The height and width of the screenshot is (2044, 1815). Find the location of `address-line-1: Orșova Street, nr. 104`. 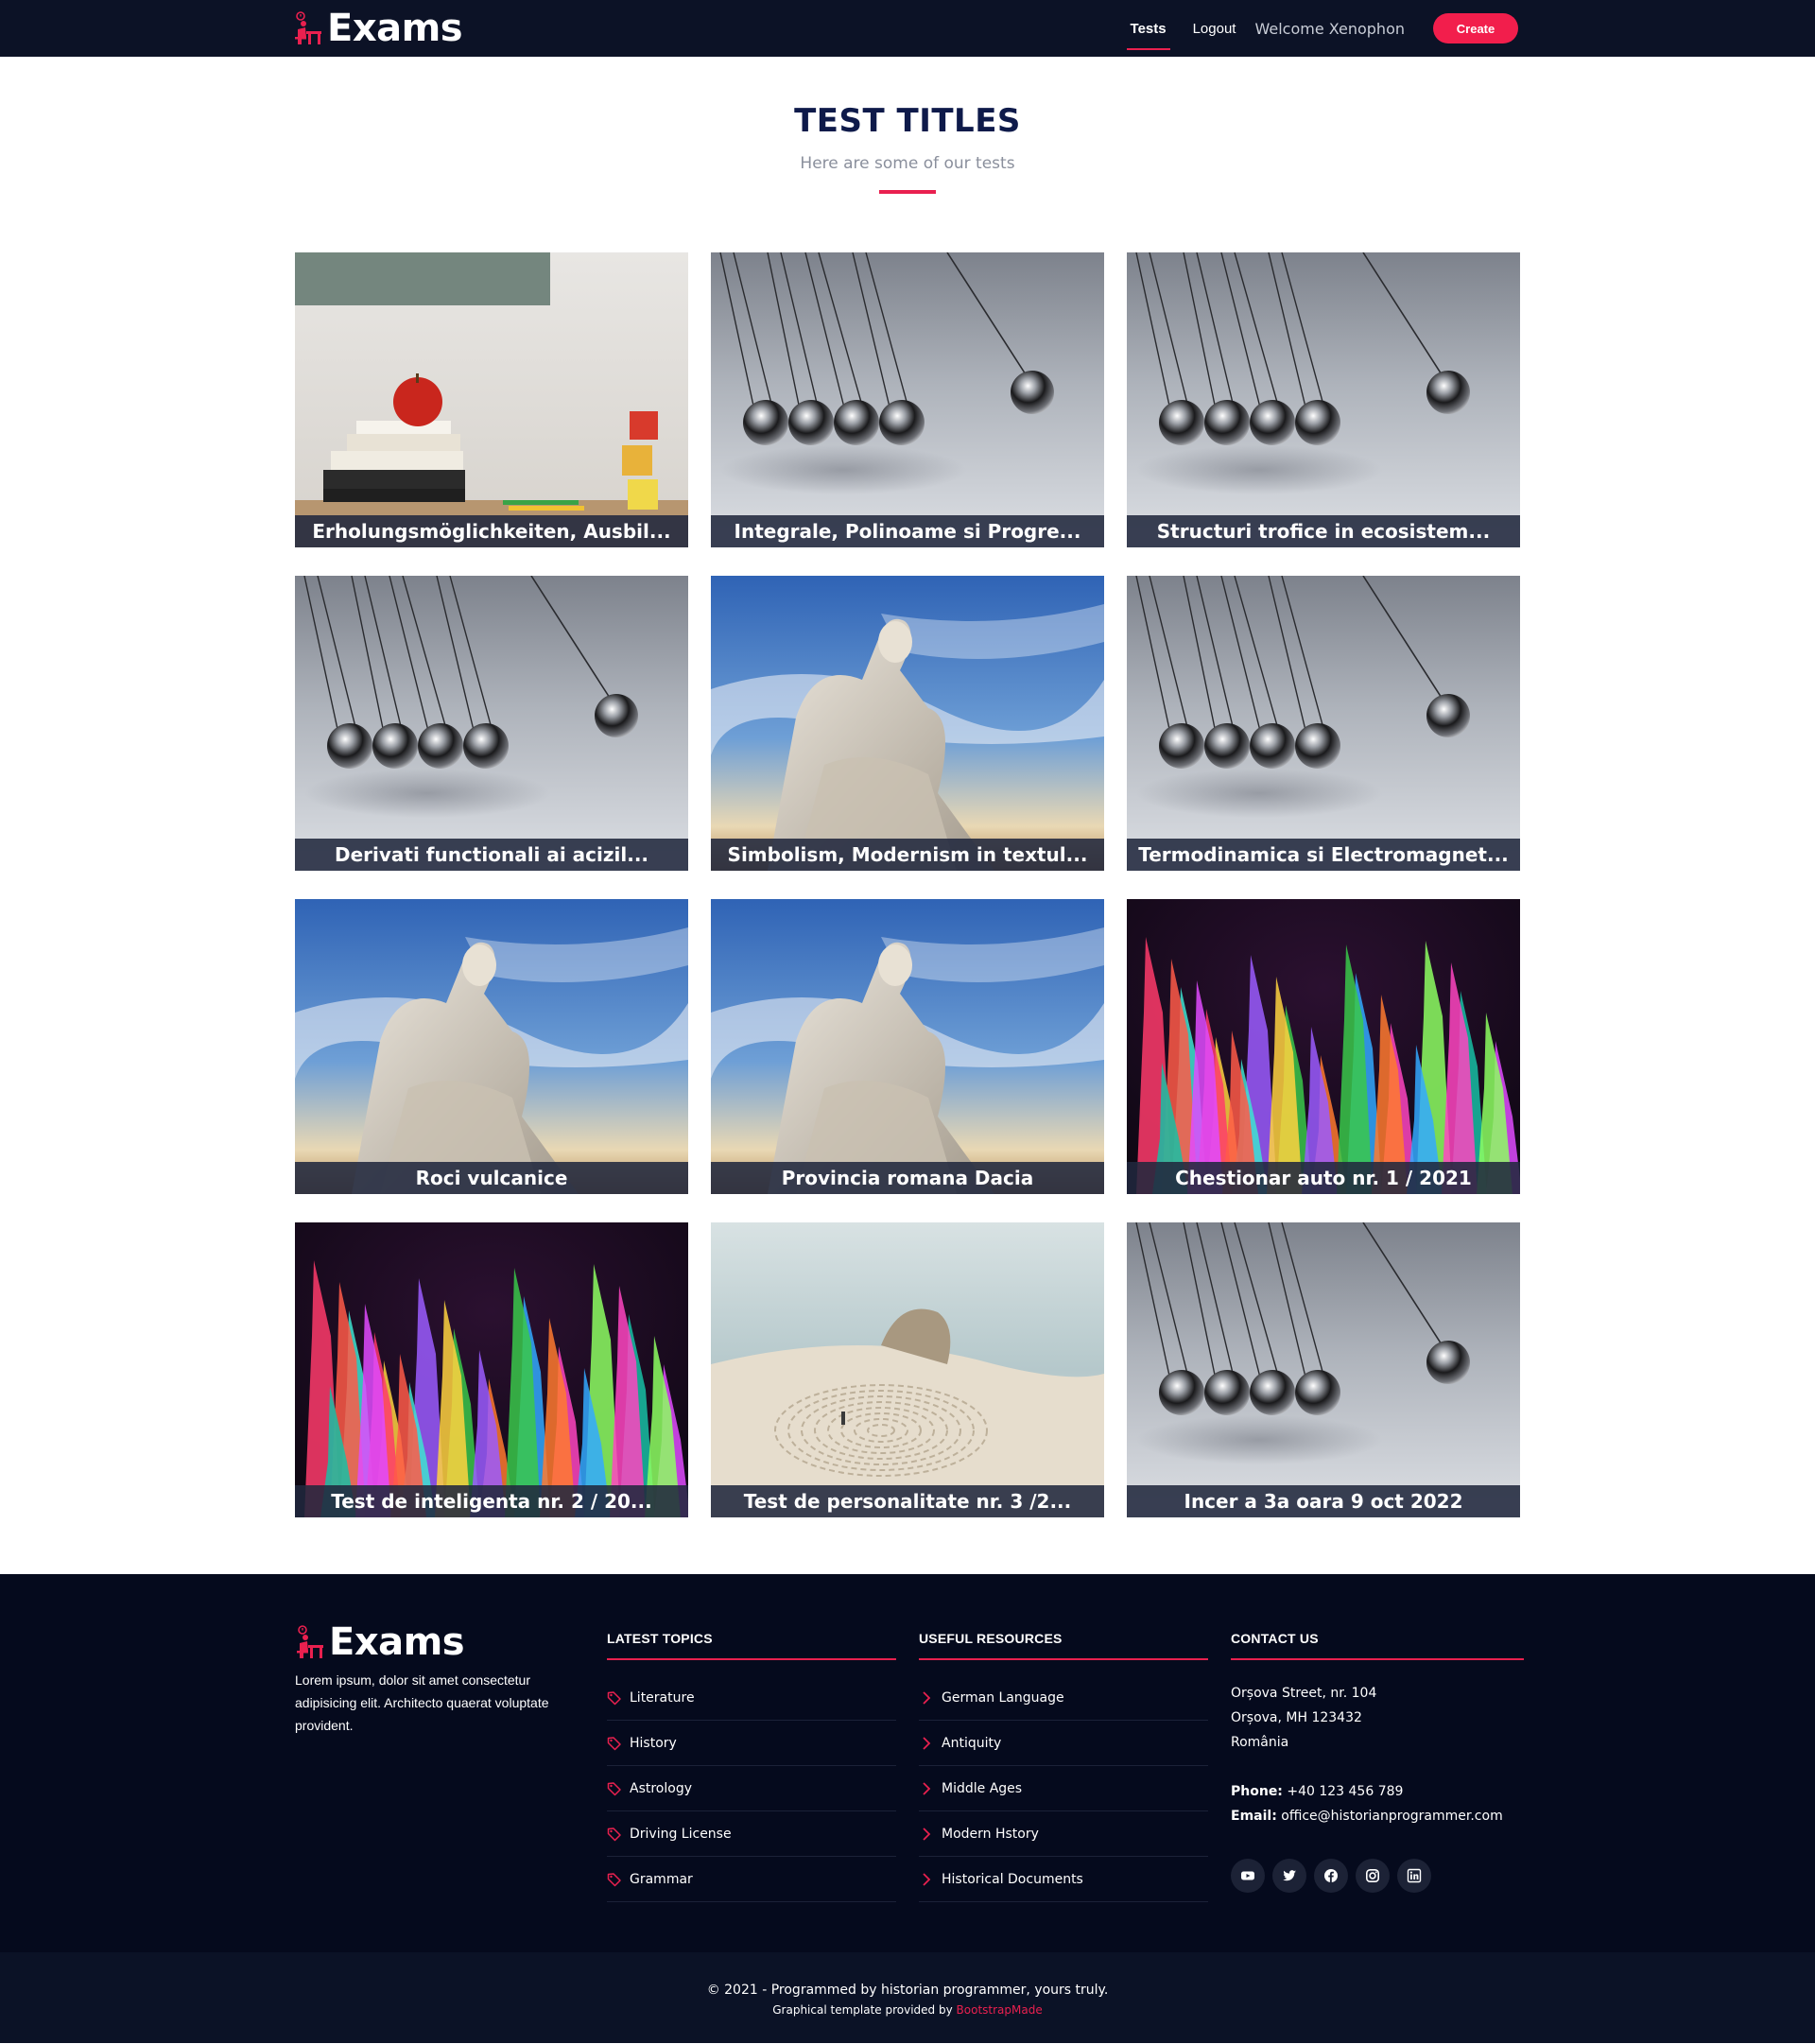

address-line-1: Orșova Street, nr. 104 is located at coordinates (1304, 1694).